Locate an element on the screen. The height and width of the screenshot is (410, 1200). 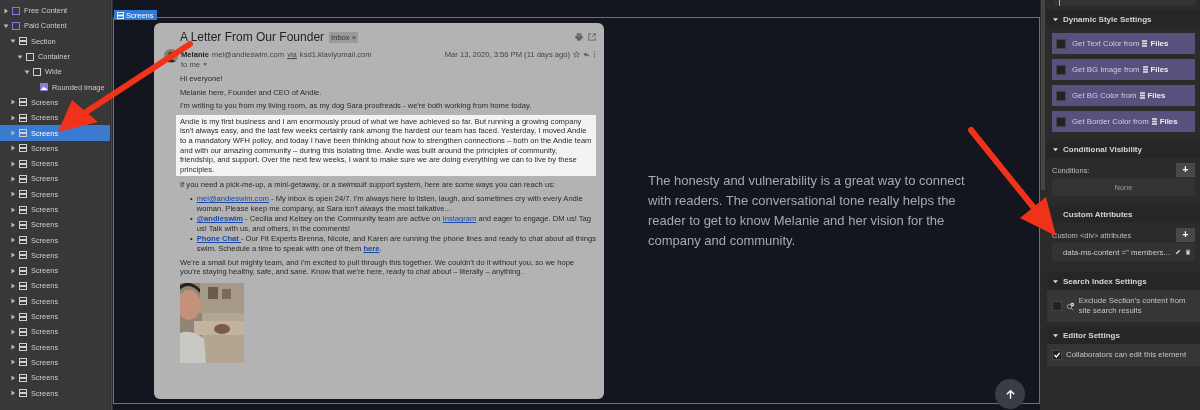
image-icon is located at coordinates (44, 87).